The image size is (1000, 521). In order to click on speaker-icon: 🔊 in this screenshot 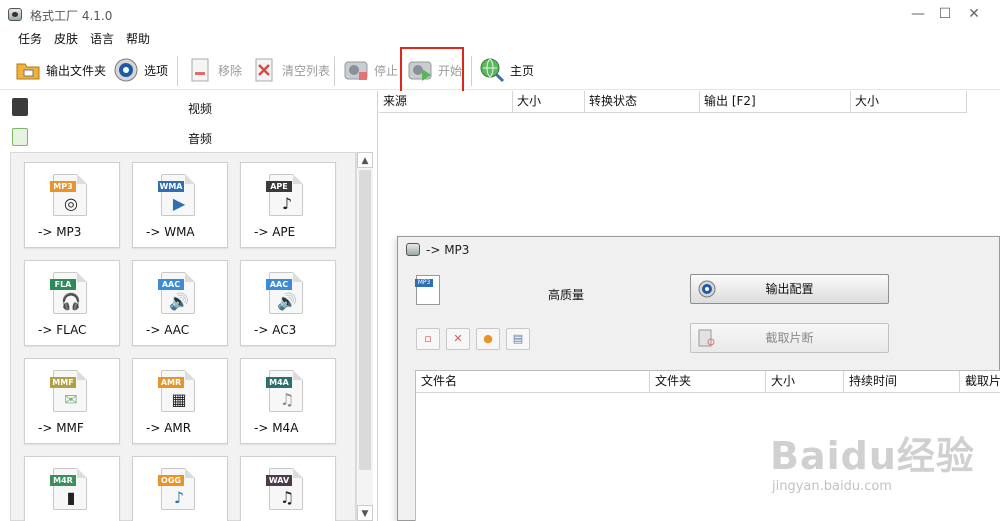, I will do `click(287, 301)`.